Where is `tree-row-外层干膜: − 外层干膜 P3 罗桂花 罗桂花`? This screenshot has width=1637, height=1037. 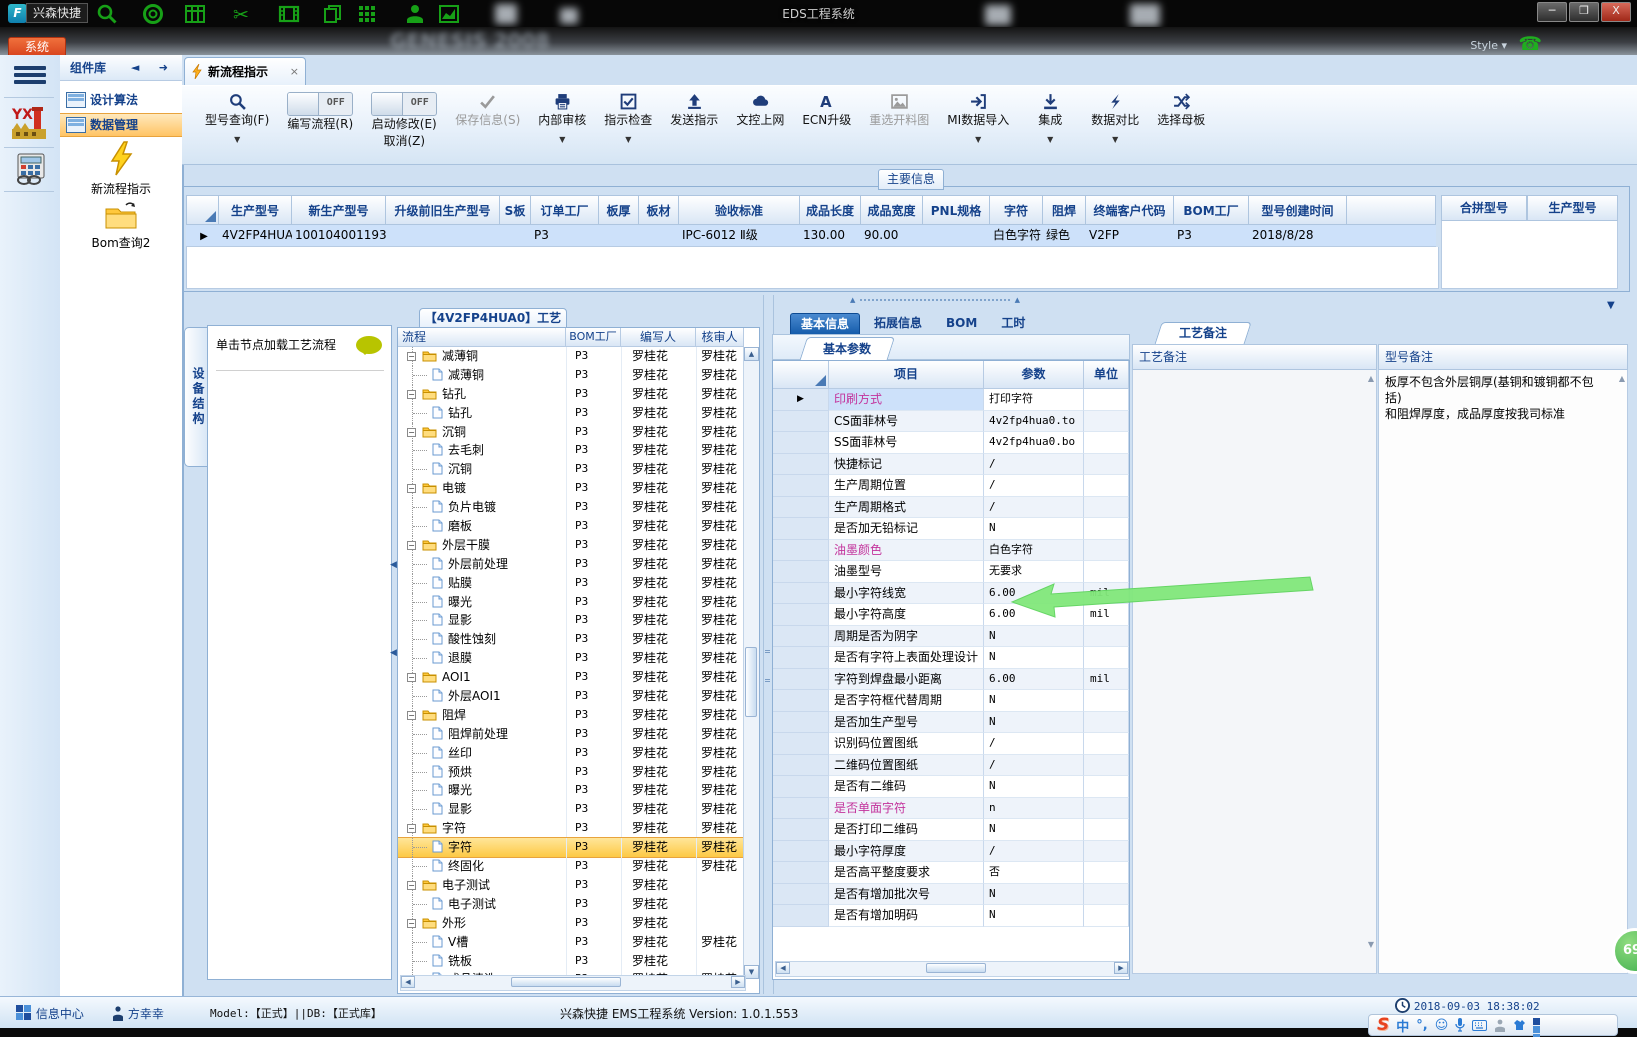 tree-row-外层干膜: − 外层干膜 P3 罗桂花 罗桂花 is located at coordinates (571, 545).